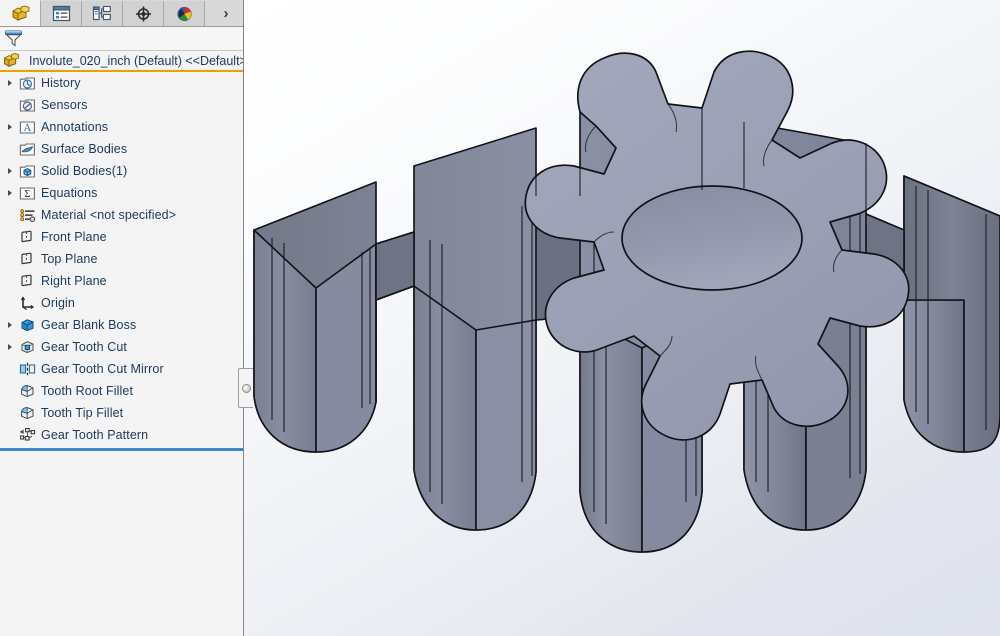 The image size is (1000, 636). I want to click on tab-dimxpert-manager, so click(143, 13).